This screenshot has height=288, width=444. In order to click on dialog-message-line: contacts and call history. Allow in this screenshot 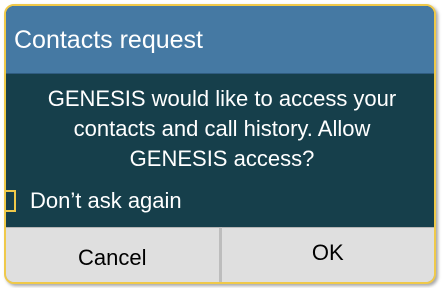, I will do `click(222, 128)`.